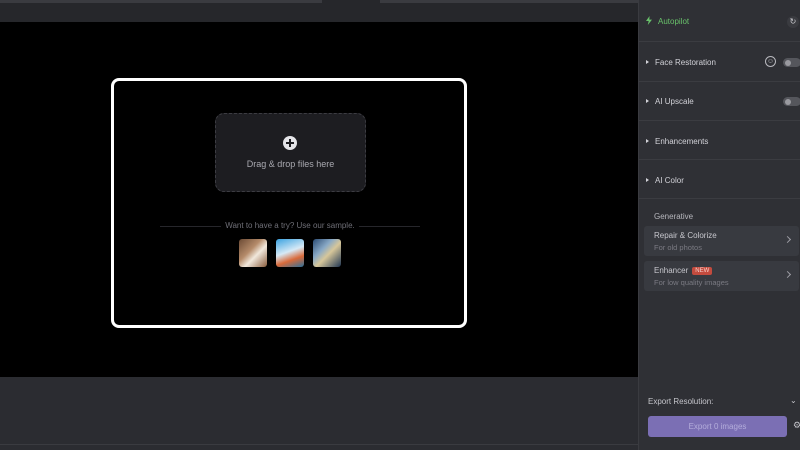  What do you see at coordinates (791, 62) in the screenshot?
I see `face-restoration-toggle` at bounding box center [791, 62].